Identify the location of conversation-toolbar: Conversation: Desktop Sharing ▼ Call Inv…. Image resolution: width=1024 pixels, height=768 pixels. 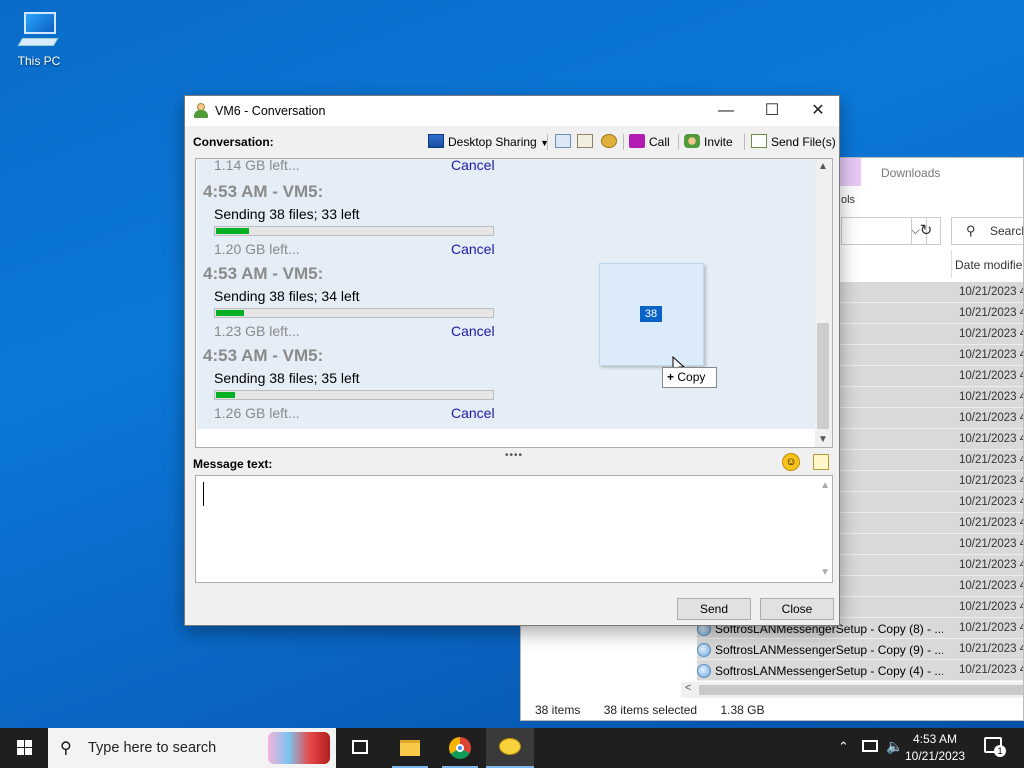
(512, 141).